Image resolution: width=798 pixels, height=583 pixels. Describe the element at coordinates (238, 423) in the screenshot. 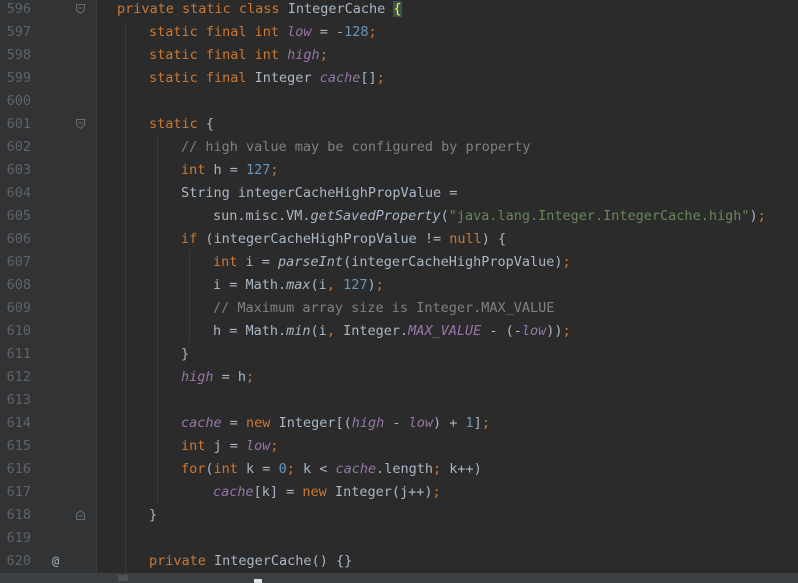

I see `code-token: =` at that location.